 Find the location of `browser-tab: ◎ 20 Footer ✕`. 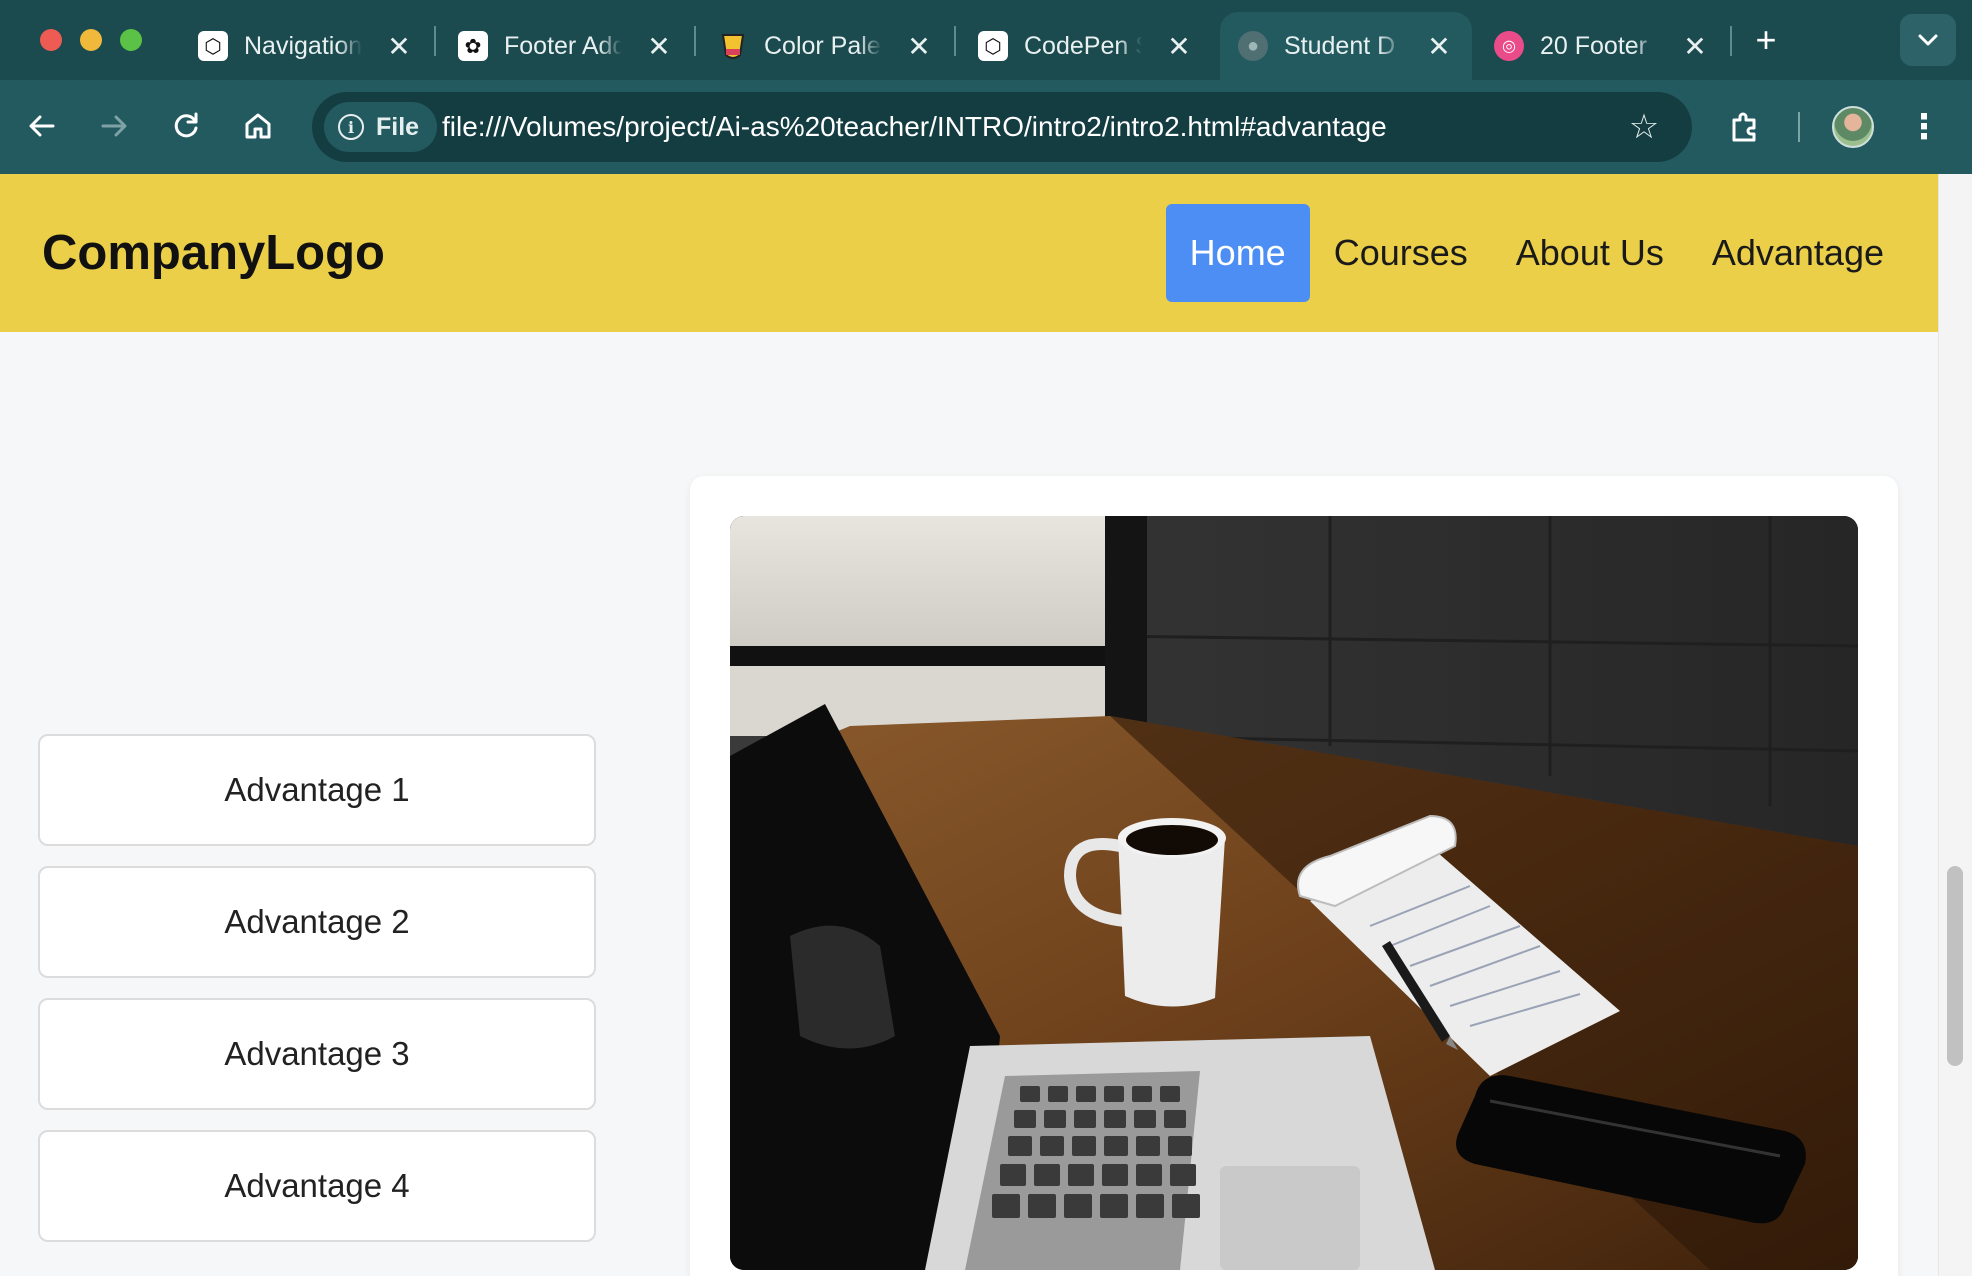

browser-tab: ◎ 20 Footer ✕ is located at coordinates (1602, 46).